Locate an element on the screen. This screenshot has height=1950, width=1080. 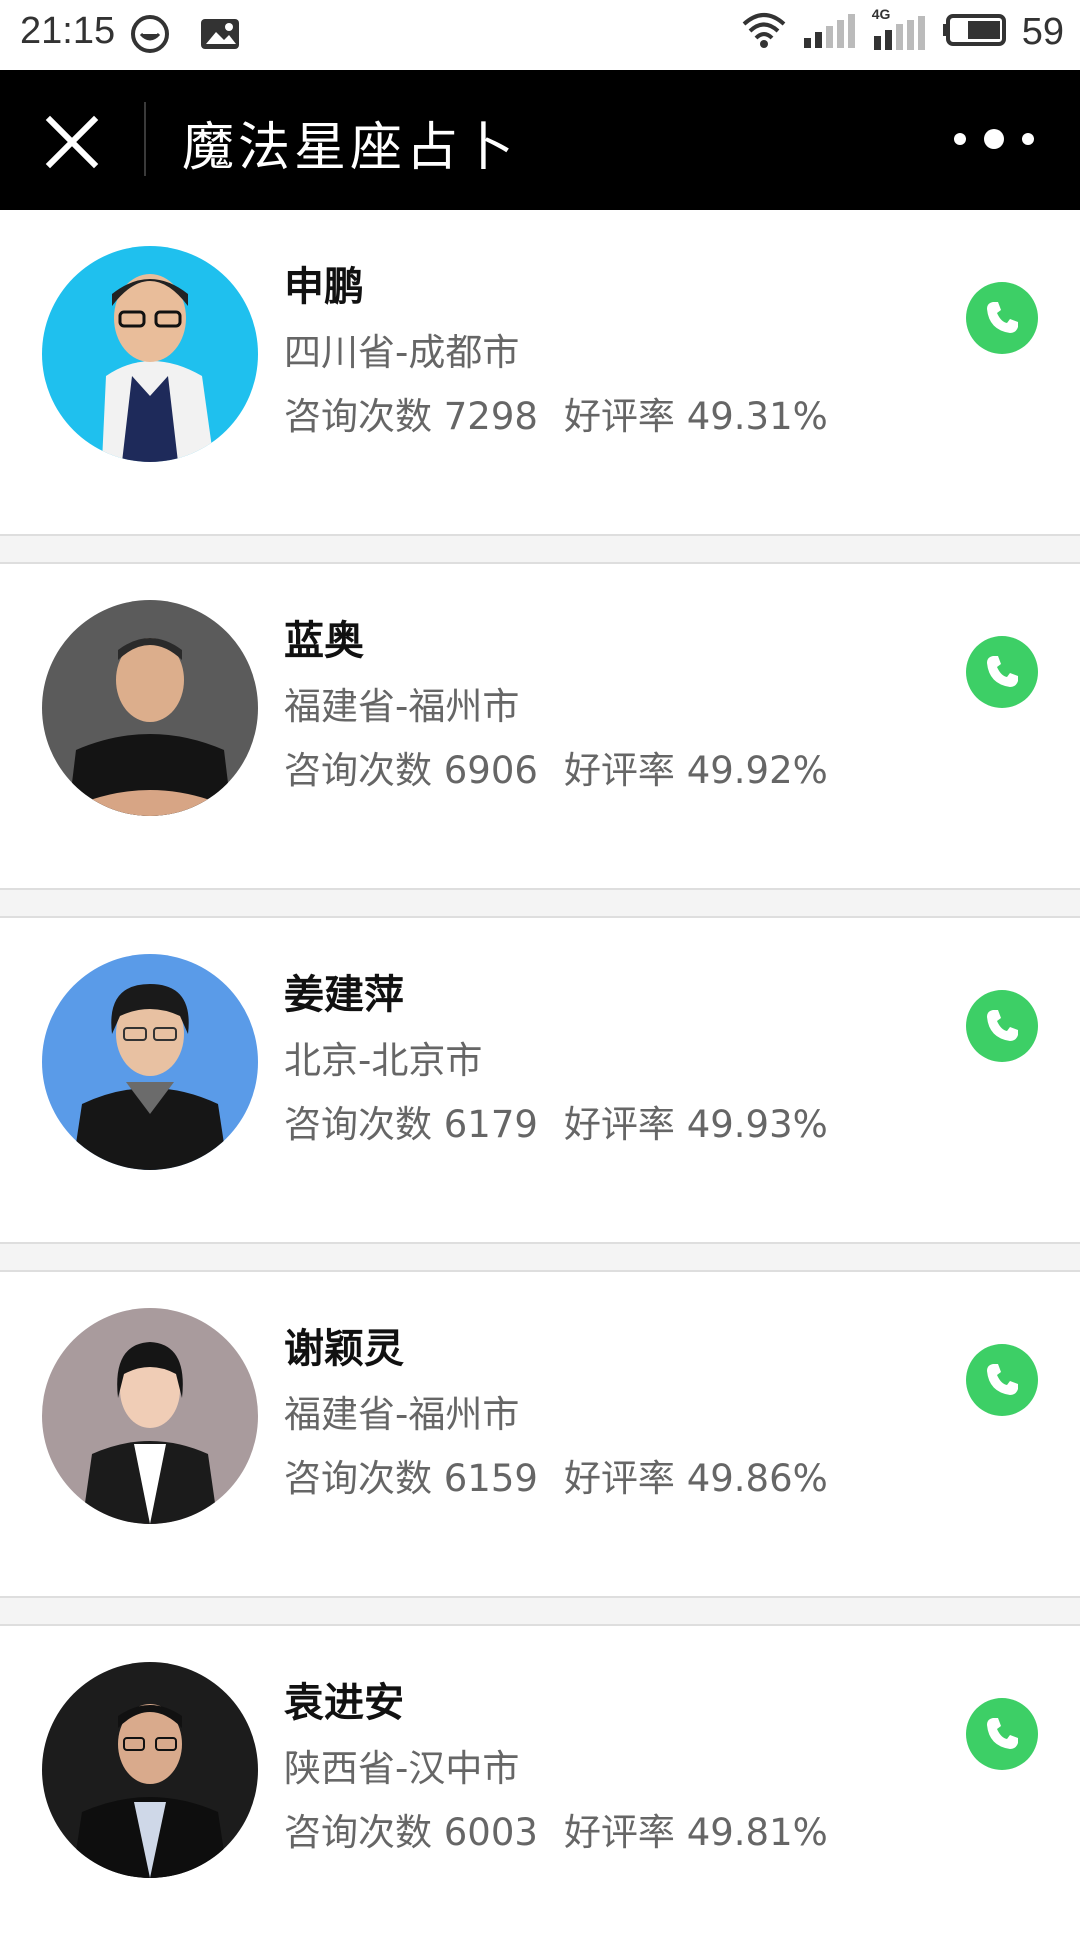
consult-count: 6906 is located at coordinates (490, 770).